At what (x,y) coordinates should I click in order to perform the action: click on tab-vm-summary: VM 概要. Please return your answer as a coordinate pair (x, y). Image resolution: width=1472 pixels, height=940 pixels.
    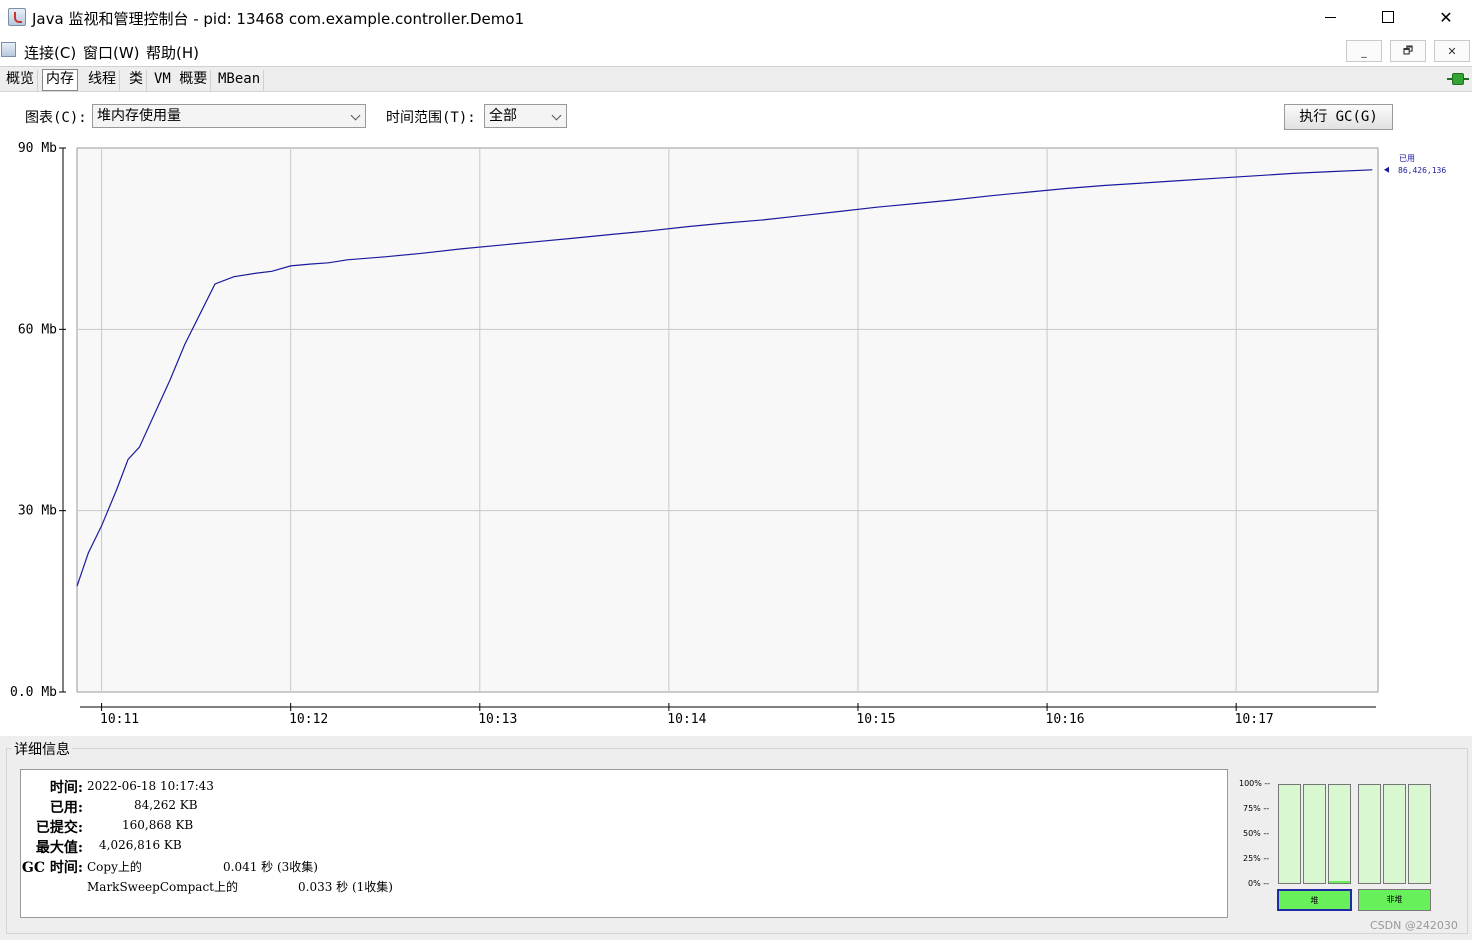
    Looking at the image, I should click on (181, 80).